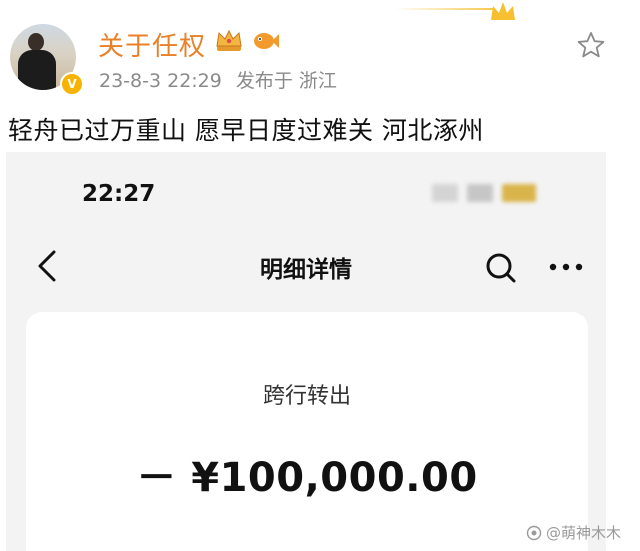 This screenshot has width=640, height=551. I want to click on star-icon, so click(591, 45).